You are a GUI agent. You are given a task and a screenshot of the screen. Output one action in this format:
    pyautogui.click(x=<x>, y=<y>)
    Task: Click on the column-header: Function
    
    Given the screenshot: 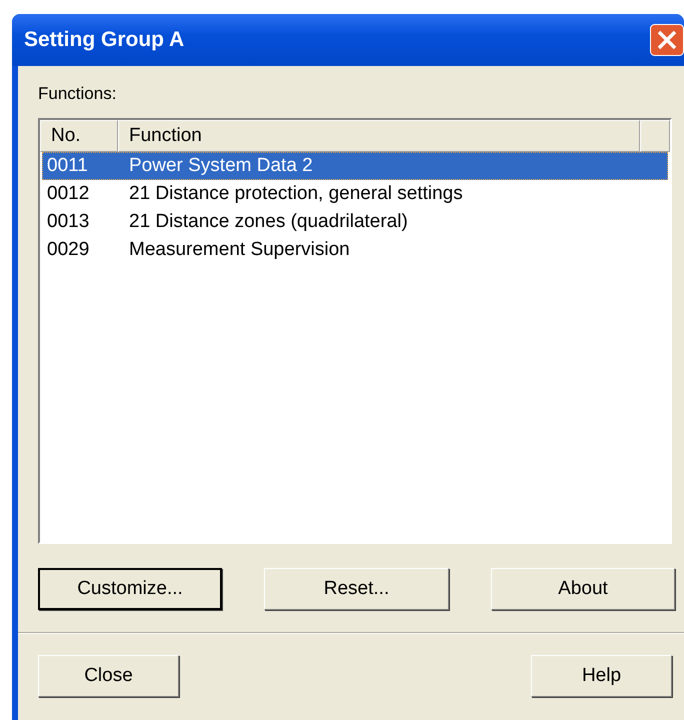 What is the action you would take?
    pyautogui.click(x=379, y=136)
    